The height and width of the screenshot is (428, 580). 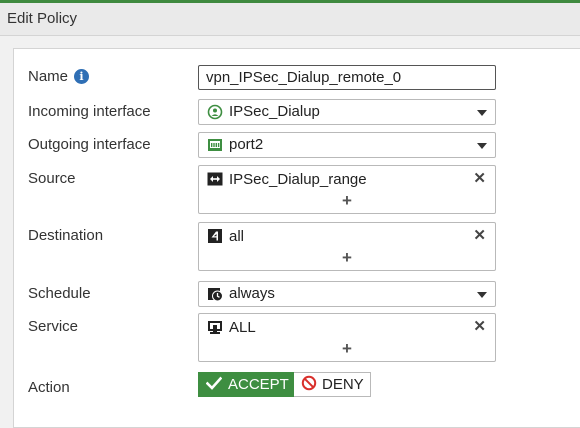 What do you see at coordinates (215, 294) in the screenshot?
I see `calendar-clock-icon` at bounding box center [215, 294].